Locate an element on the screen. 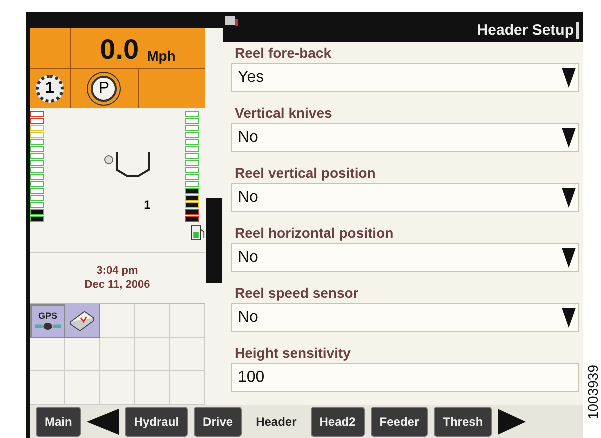 This screenshot has height=438, width=601. setting-label: Vertical knives is located at coordinates (284, 113).